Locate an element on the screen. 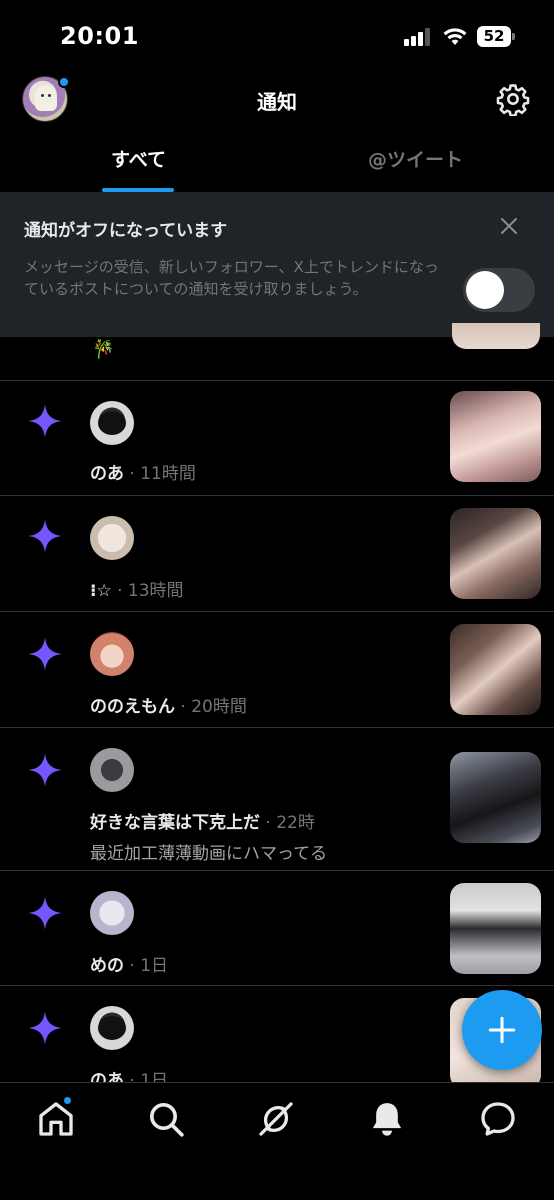  list-item-partial: 🎋 is located at coordinates (277, 352).